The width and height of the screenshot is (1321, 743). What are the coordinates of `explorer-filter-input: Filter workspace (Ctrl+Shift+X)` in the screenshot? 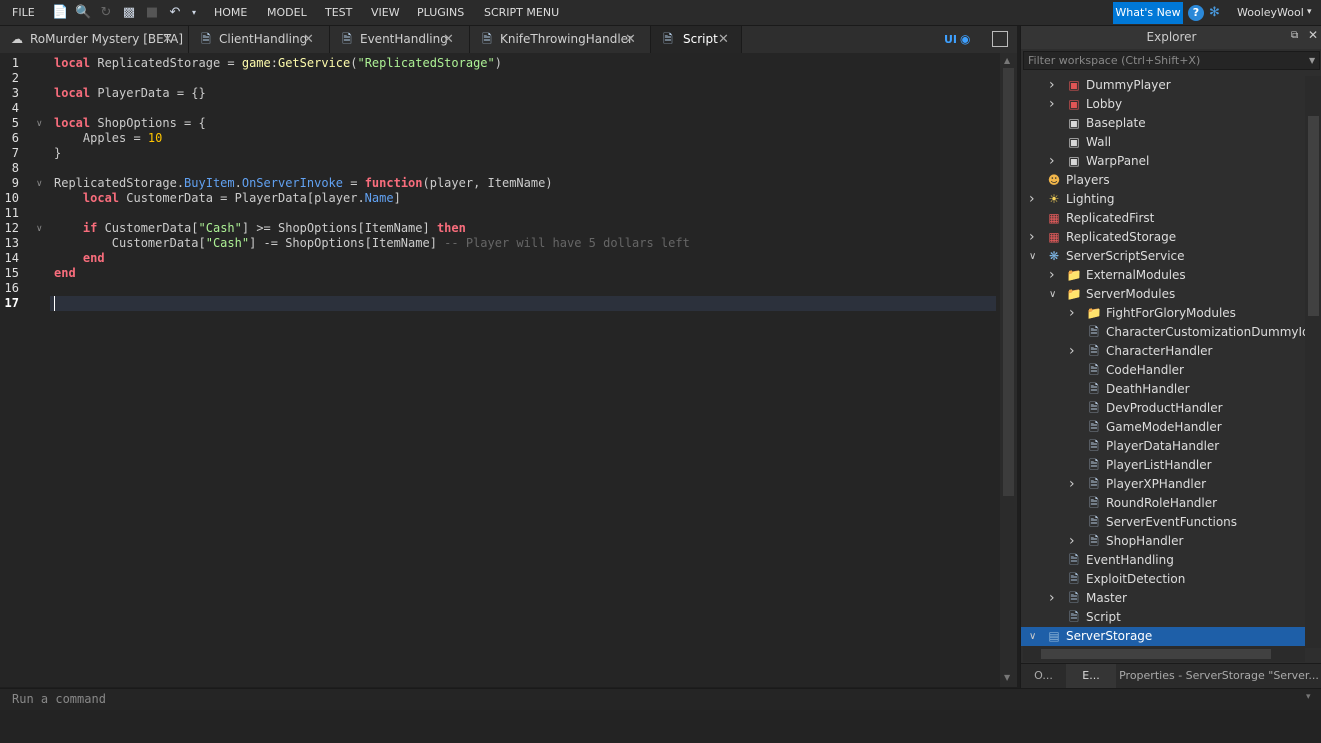 It's located at (1171, 60).